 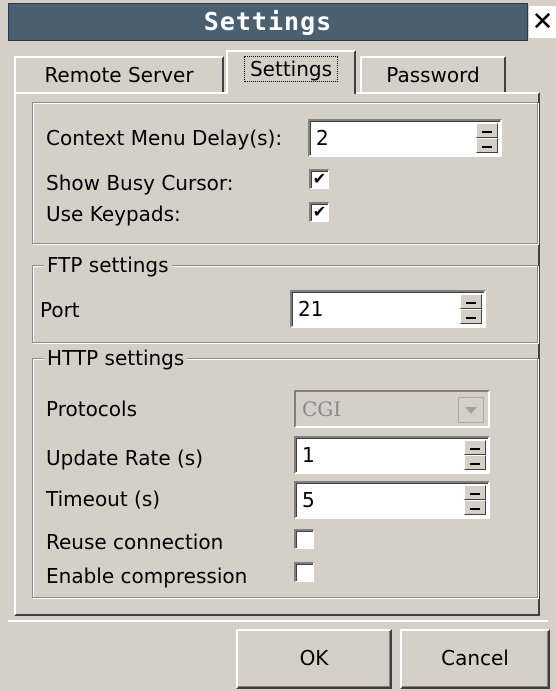 I want to click on update-rate-spinner: 1, so click(x=392, y=455).